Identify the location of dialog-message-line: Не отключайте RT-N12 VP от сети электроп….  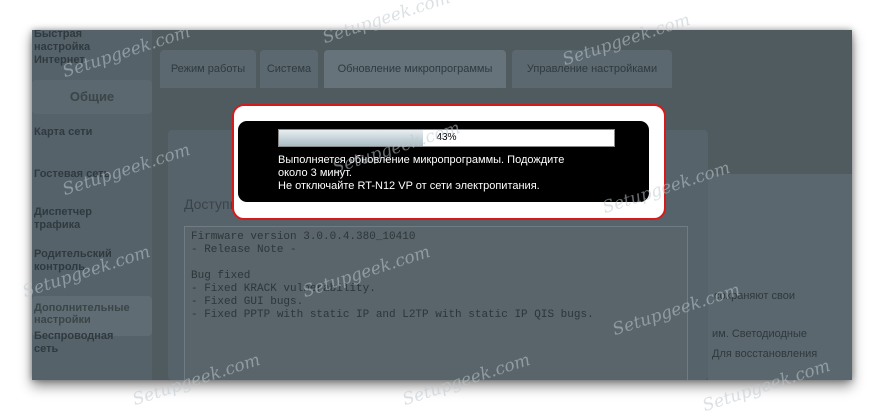
(409, 186).